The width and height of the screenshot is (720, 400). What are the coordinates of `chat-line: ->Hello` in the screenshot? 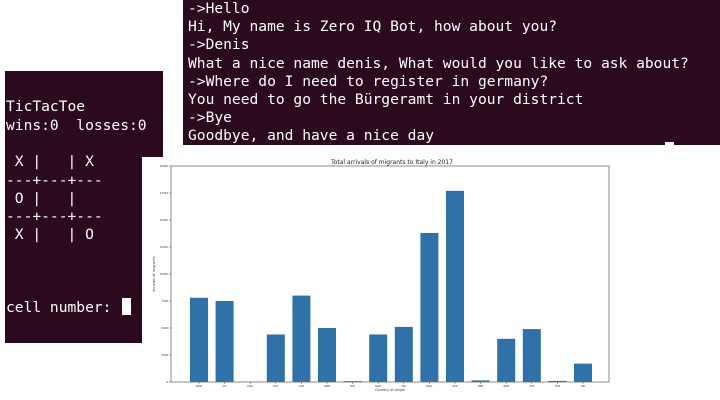 It's located at (219, 8).